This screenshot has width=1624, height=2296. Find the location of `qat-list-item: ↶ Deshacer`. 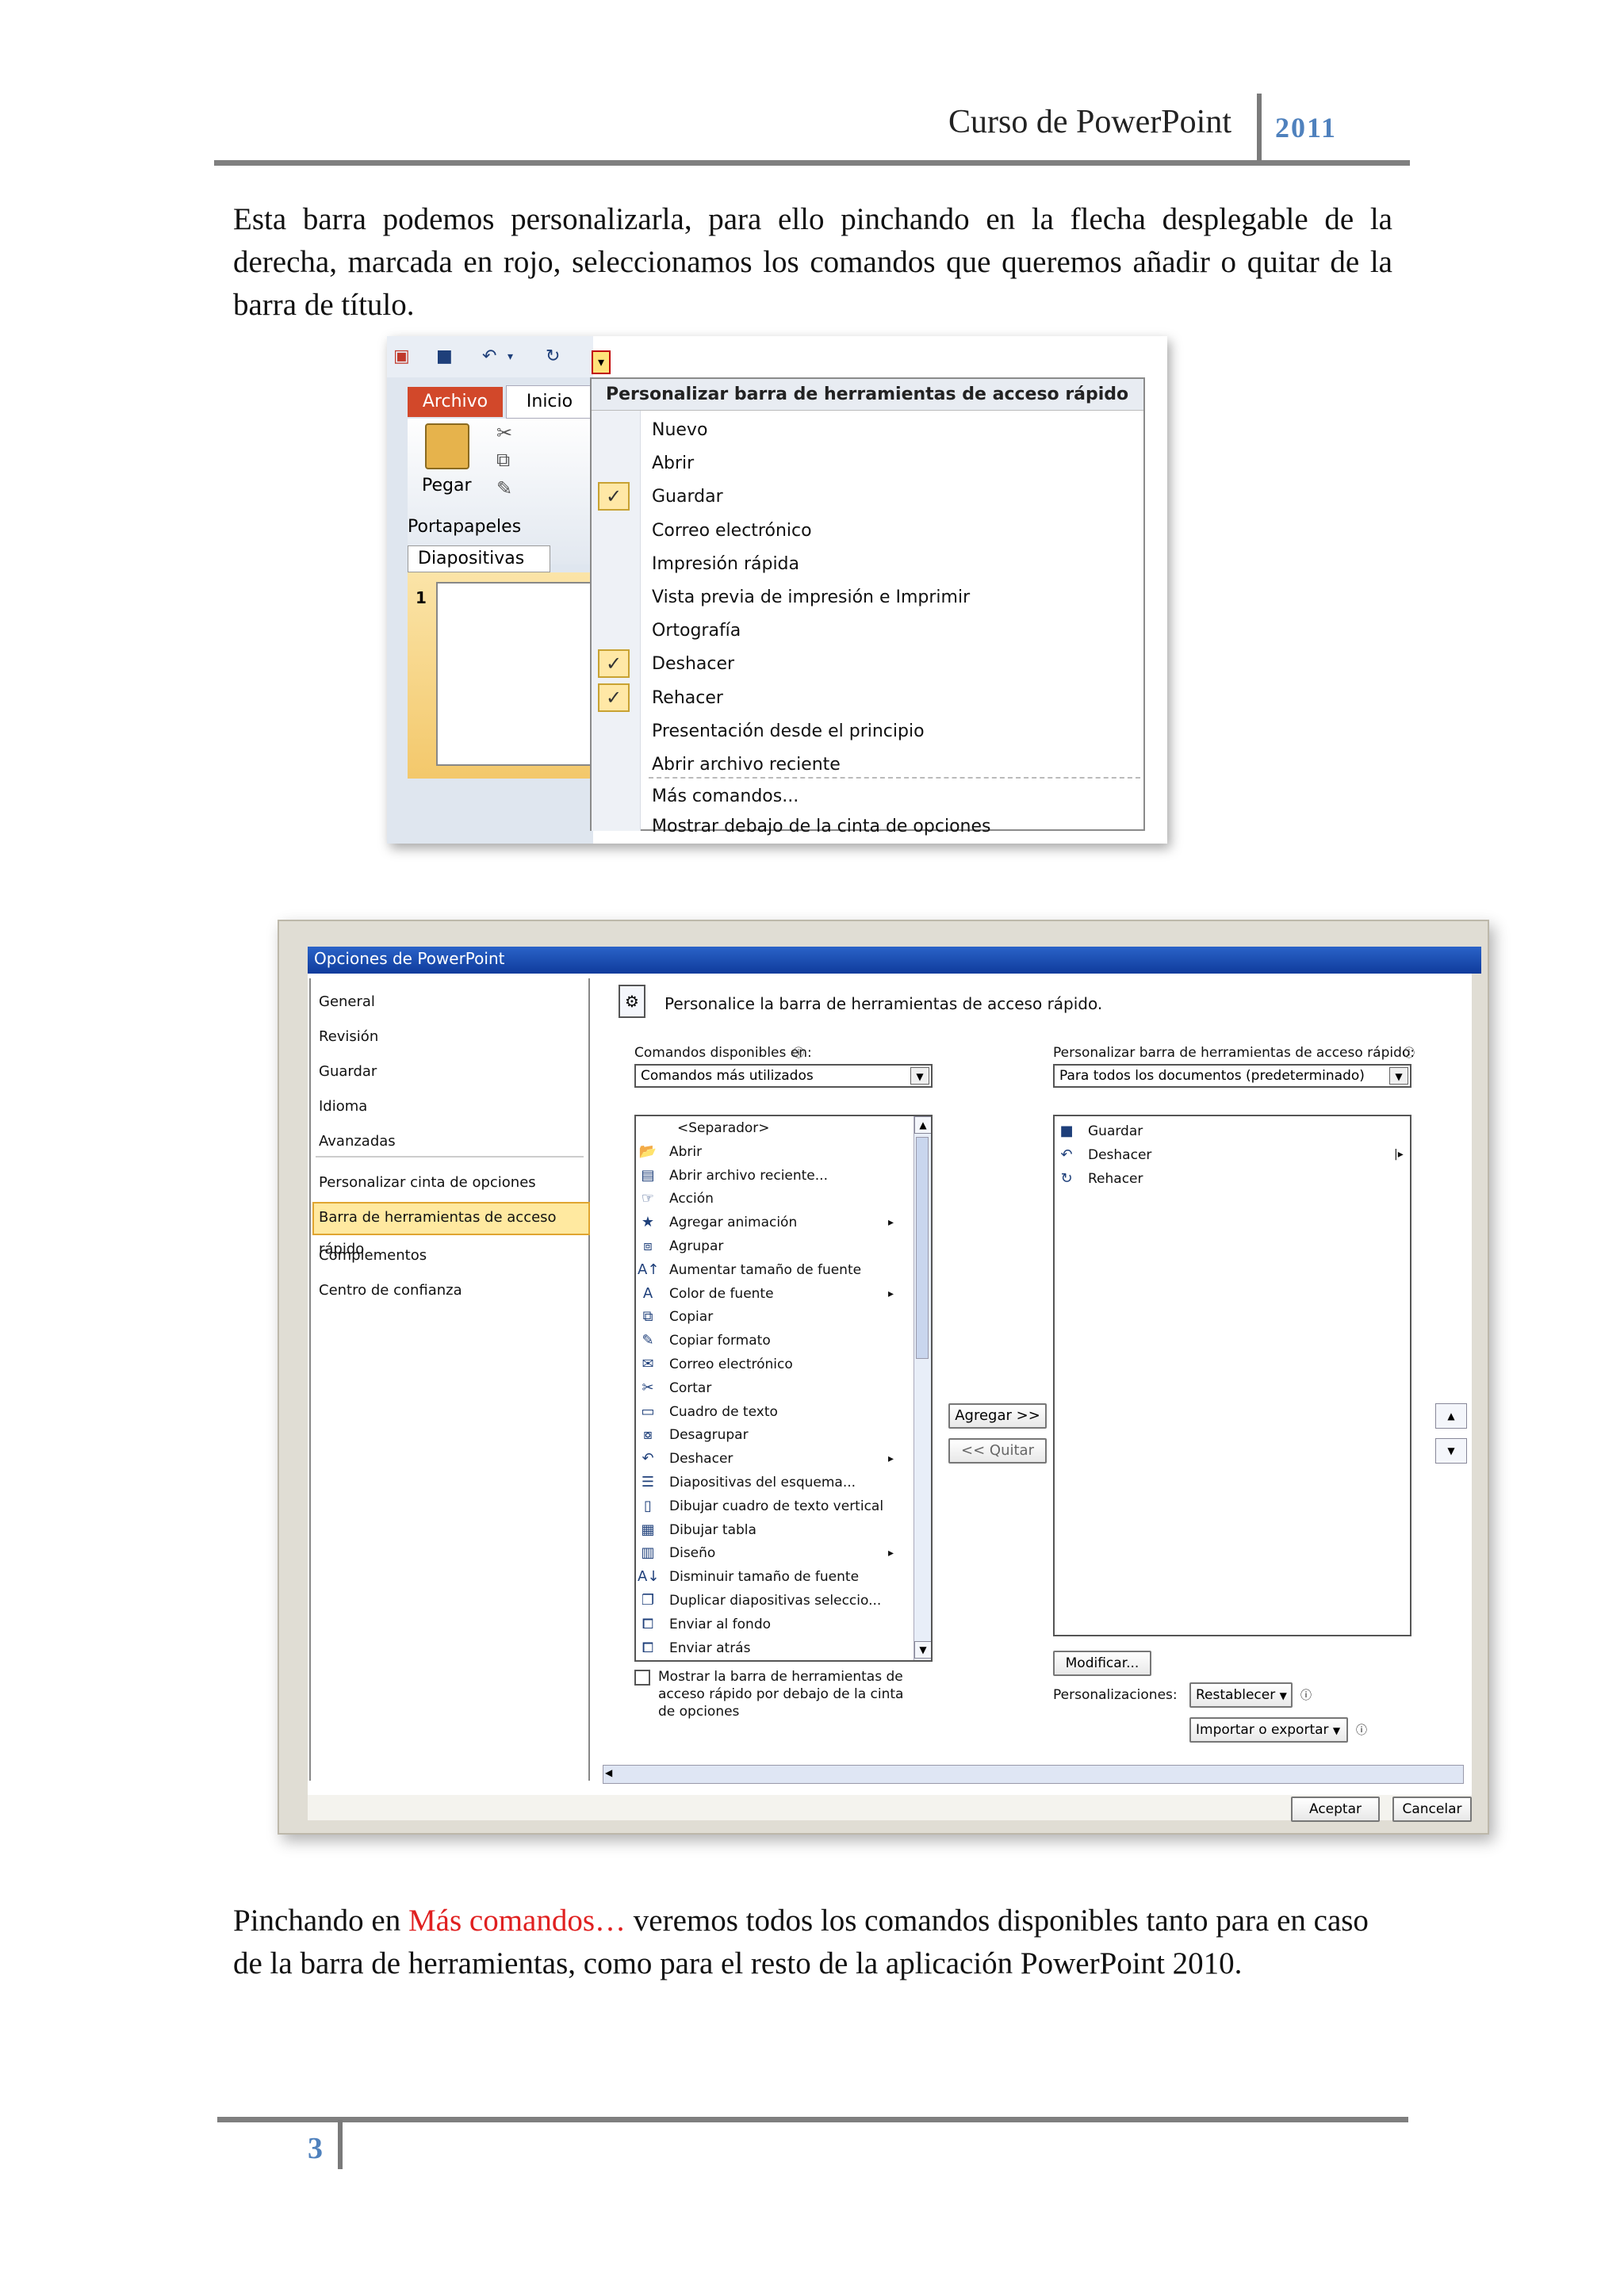

qat-list-item: ↶ Deshacer is located at coordinates (1103, 1155).